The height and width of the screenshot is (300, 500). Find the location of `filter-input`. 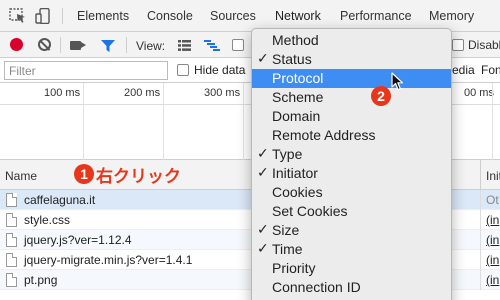

filter-input is located at coordinates (86, 70).